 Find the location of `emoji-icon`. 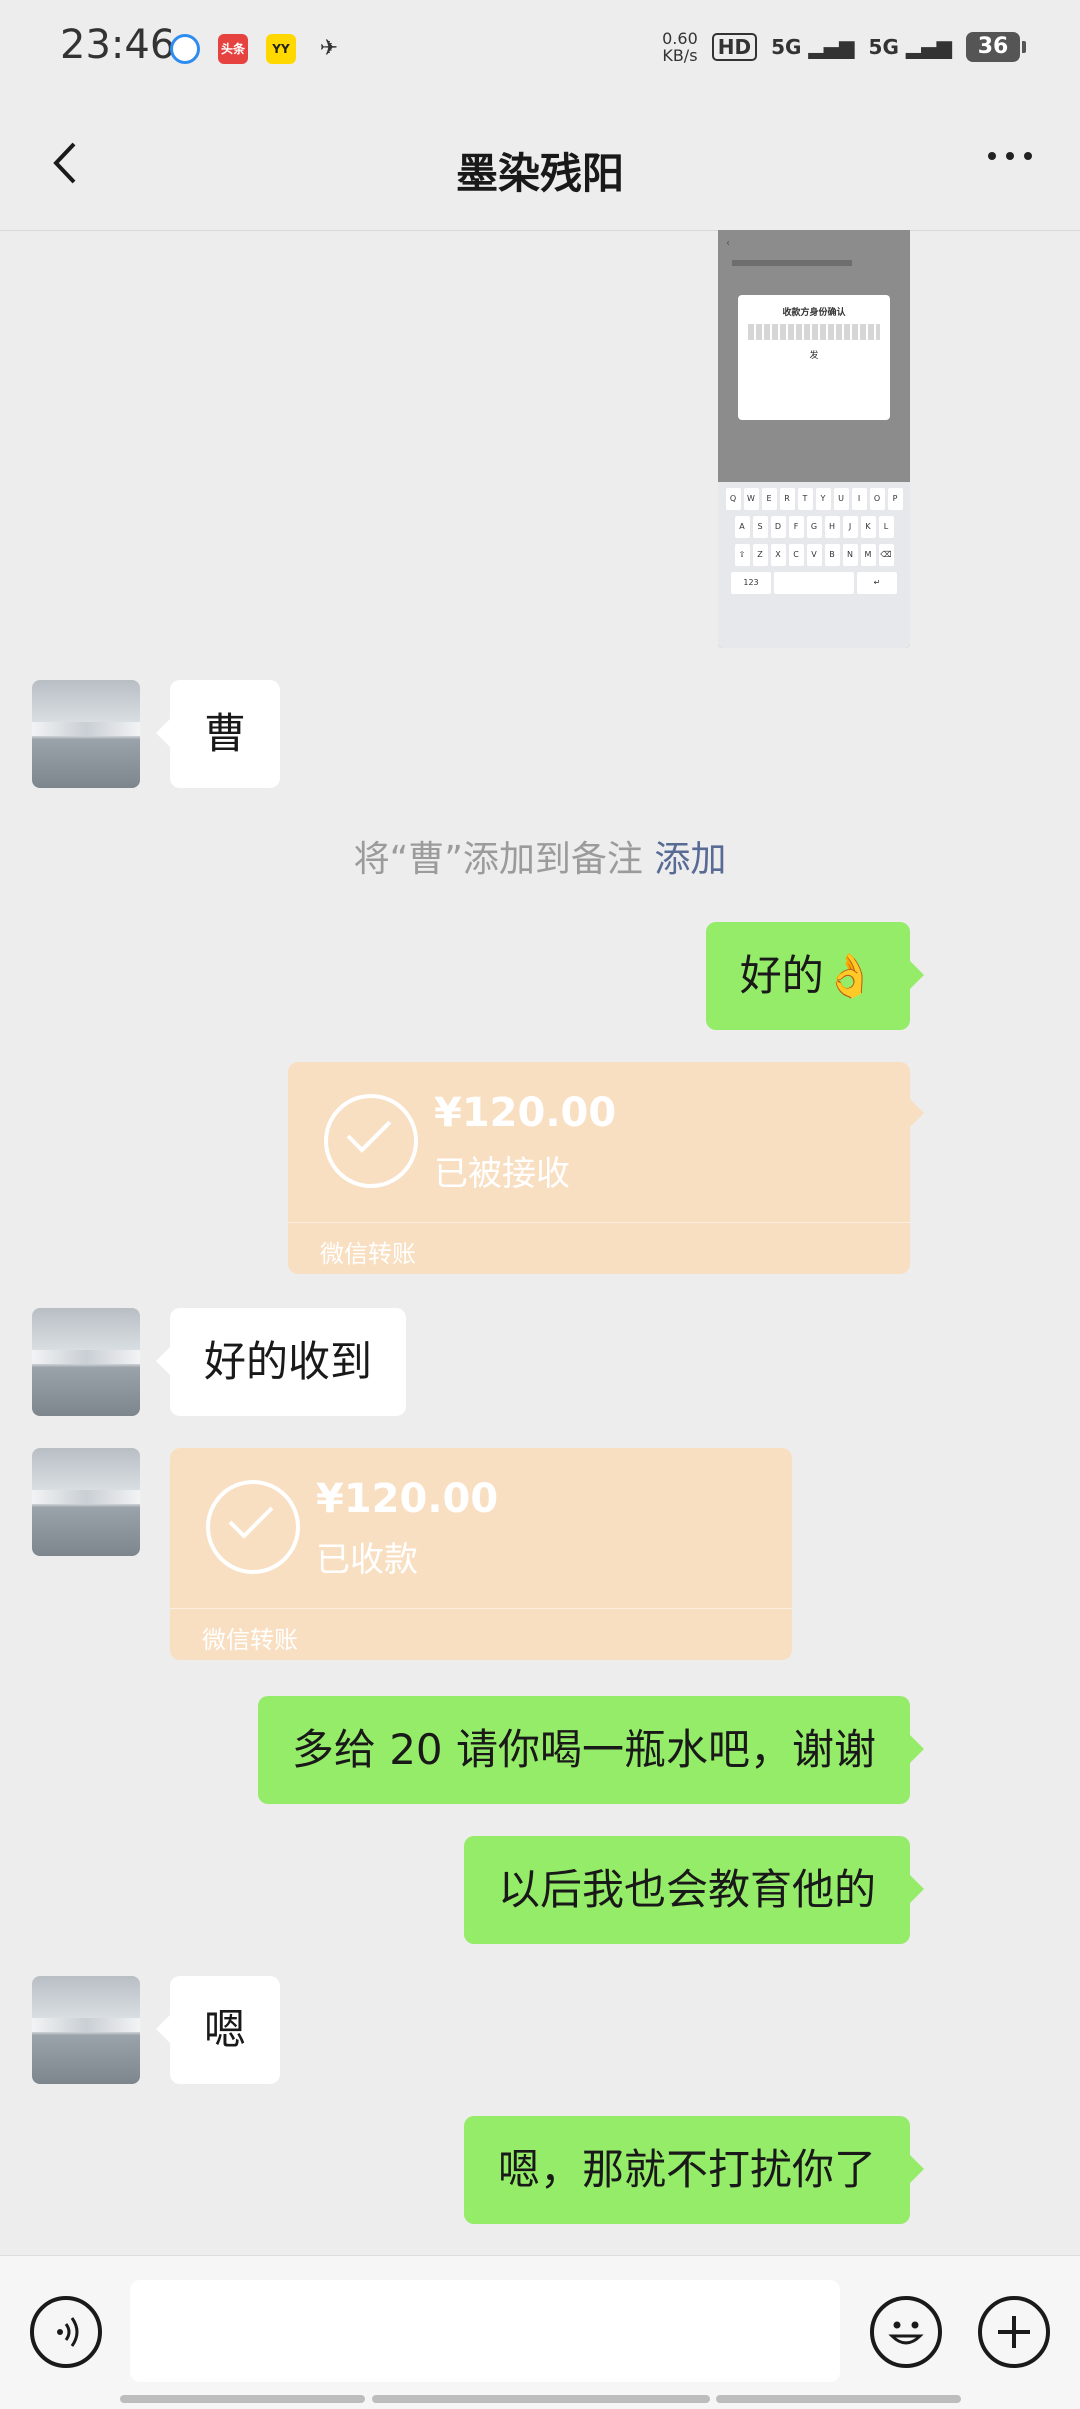

emoji-icon is located at coordinates (906, 2333).